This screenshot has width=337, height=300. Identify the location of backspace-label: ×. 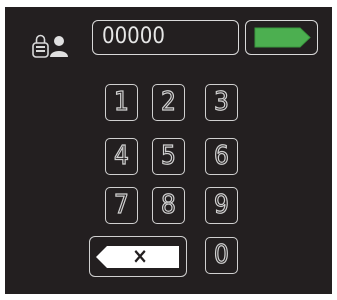
(140, 256).